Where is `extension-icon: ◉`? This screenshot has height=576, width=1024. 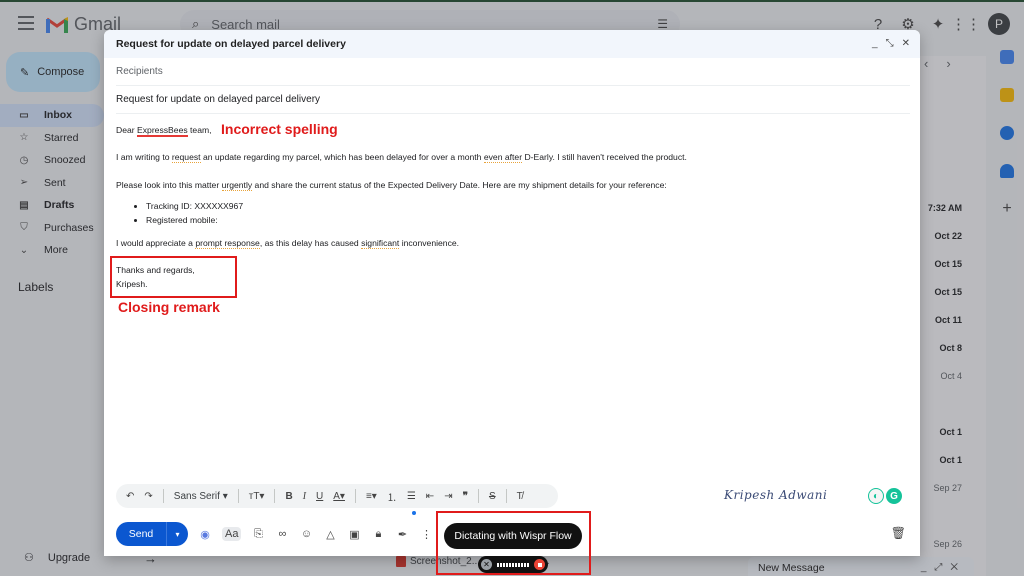 extension-icon: ◉ is located at coordinates (205, 534).